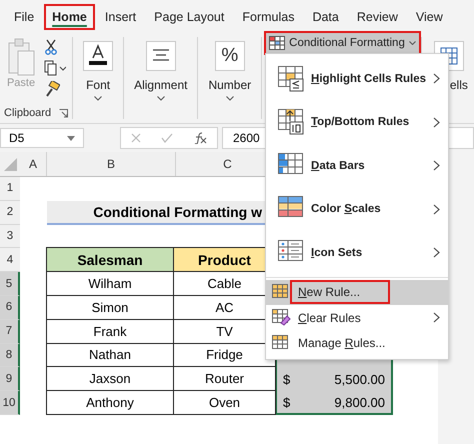 The width and height of the screenshot is (474, 444). I want to click on copy-icon, so click(55, 68).